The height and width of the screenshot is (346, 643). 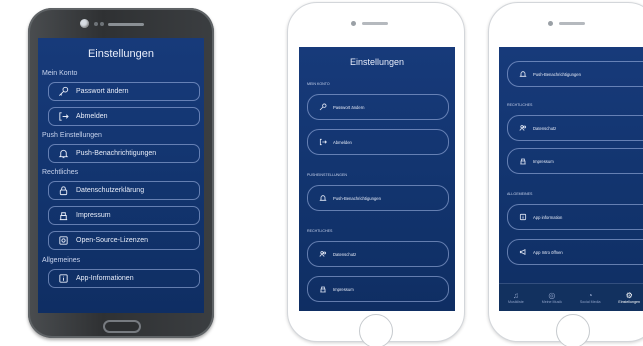 I want to click on app-info-button: App-Informationen, so click(x=124, y=278).